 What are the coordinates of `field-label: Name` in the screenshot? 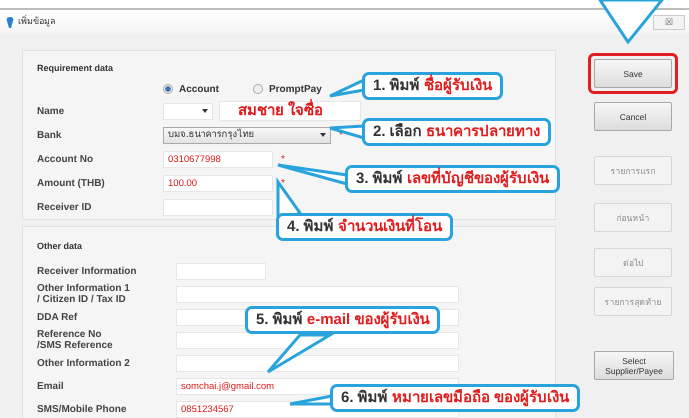 It's located at (51, 111).